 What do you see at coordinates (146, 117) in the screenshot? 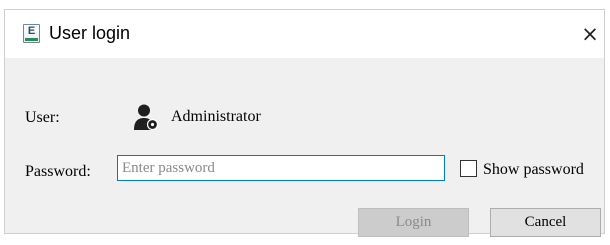
I see `user-admin-icon` at bounding box center [146, 117].